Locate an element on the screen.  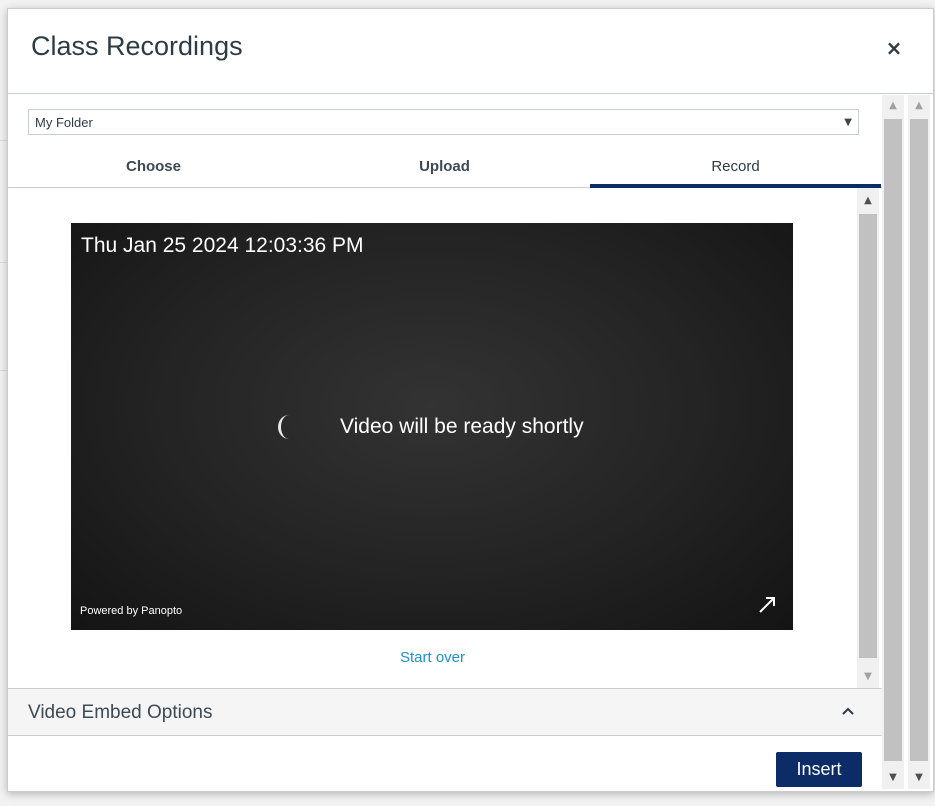
caret-down-icon: ▼ is located at coordinates (848, 122).